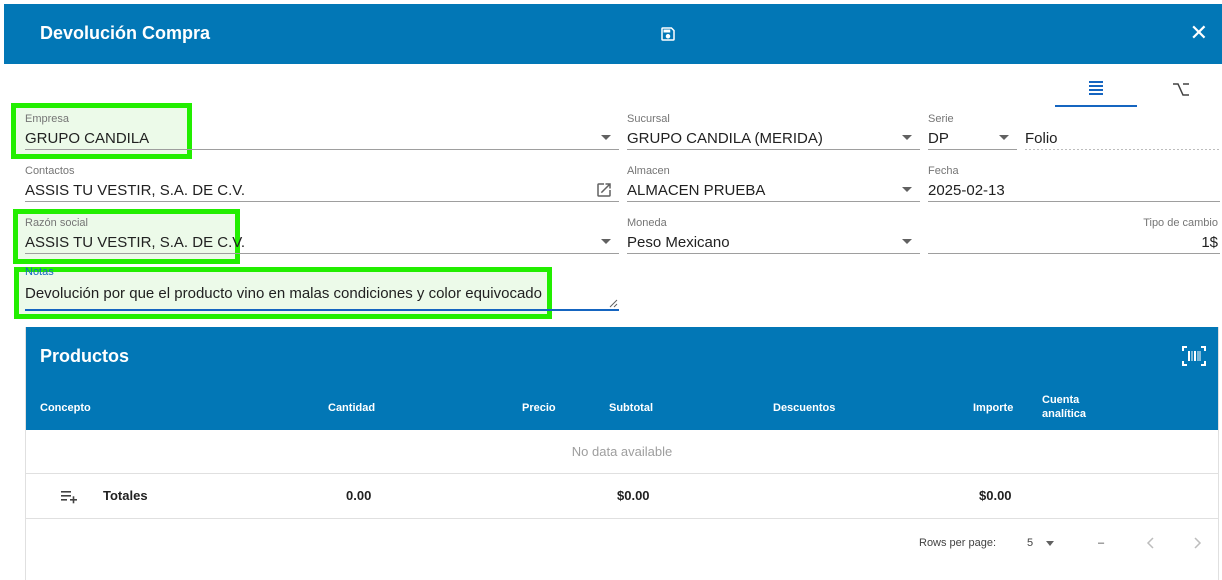  What do you see at coordinates (322, 131) in the screenshot?
I see `empresa-select: Empresa GRUPO CANDILA` at bounding box center [322, 131].